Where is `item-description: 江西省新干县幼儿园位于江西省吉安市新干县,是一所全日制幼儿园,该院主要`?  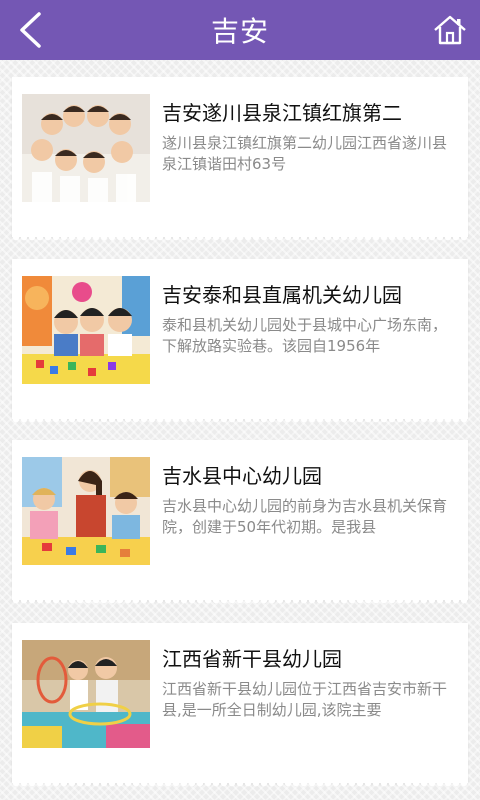 item-description: 江西省新干县幼儿园位于江西省吉安市新干县,是一所全日制幼儿园,该院主要 is located at coordinates (305, 699).